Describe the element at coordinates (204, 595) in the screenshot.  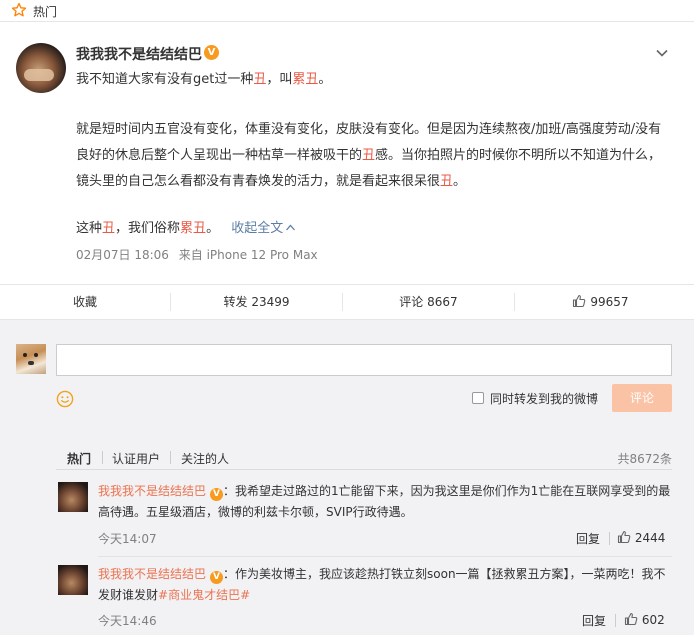
I see `hashtag-link: #商业鬼才结巴#` at that location.